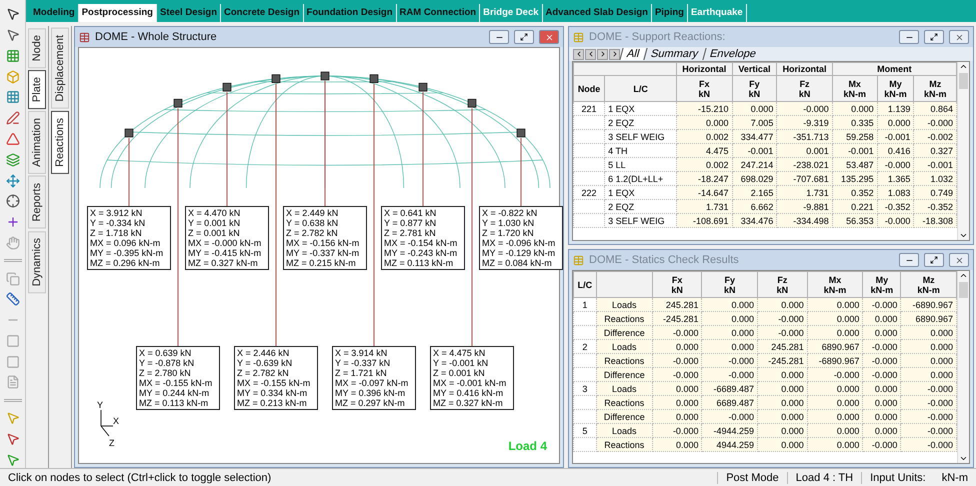 The height and width of the screenshot is (486, 976). What do you see at coordinates (677, 319) in the screenshot?
I see `table-cell: -245.281` at bounding box center [677, 319].